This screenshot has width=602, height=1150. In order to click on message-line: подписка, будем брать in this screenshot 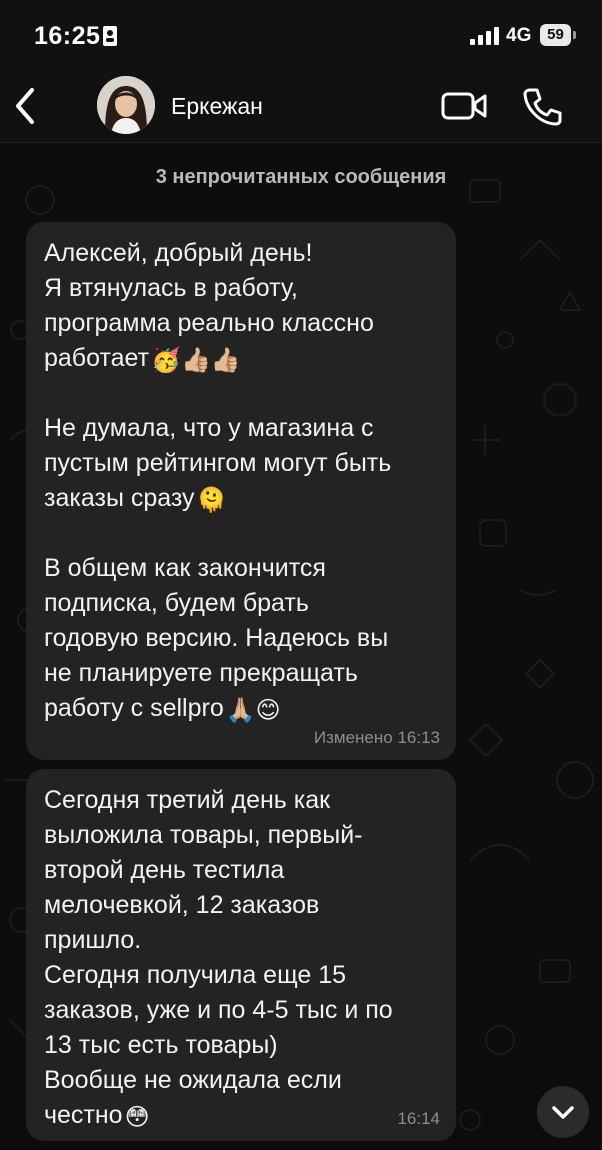, I will do `click(176, 603)`.